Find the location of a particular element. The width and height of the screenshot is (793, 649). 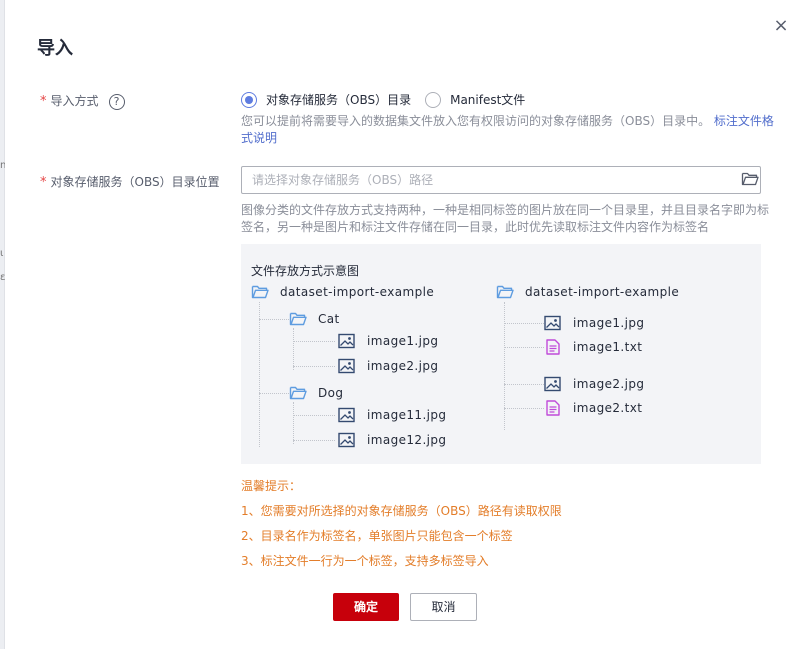

folder-open-icon is located at coordinates (750, 179).